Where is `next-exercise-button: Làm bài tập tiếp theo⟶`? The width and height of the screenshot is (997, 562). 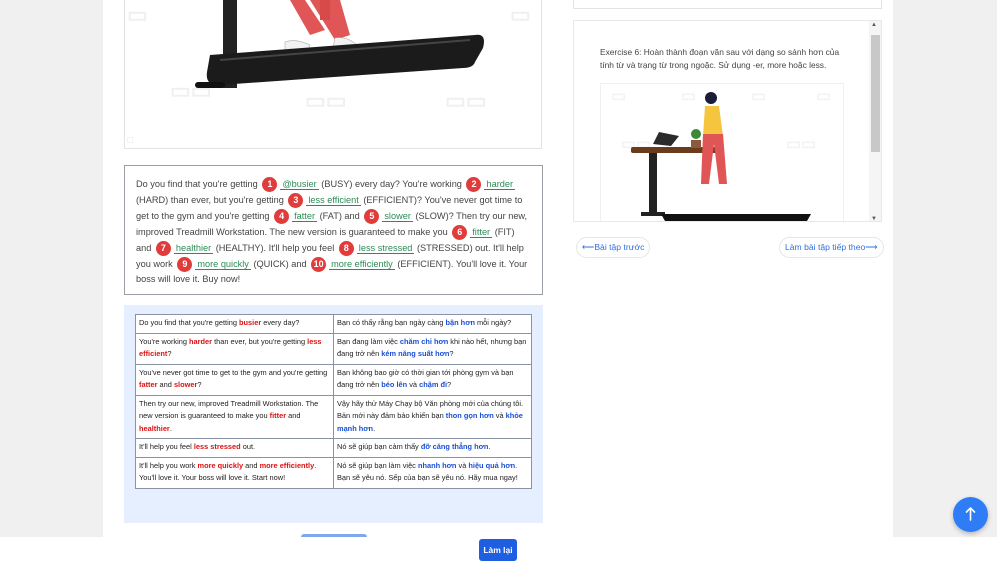 next-exercise-button: Làm bài tập tiếp theo⟶ is located at coordinates (831, 247).